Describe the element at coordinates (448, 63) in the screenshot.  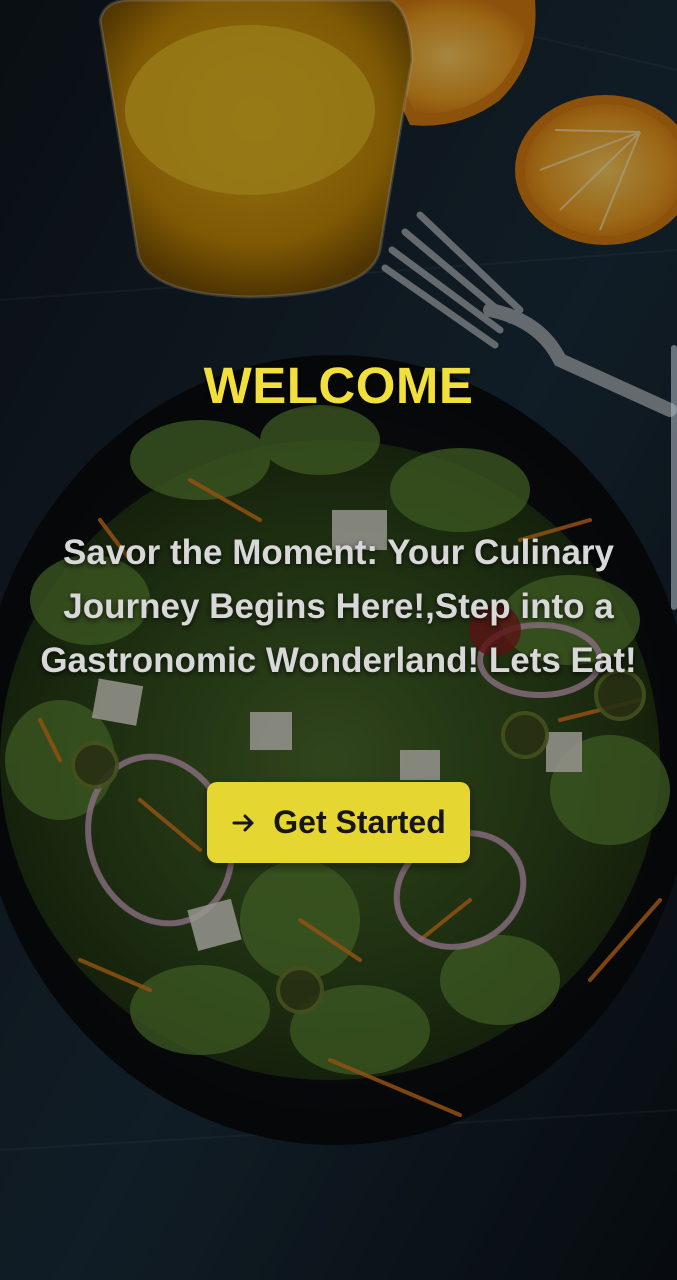
I see `orange-slice-top` at that location.